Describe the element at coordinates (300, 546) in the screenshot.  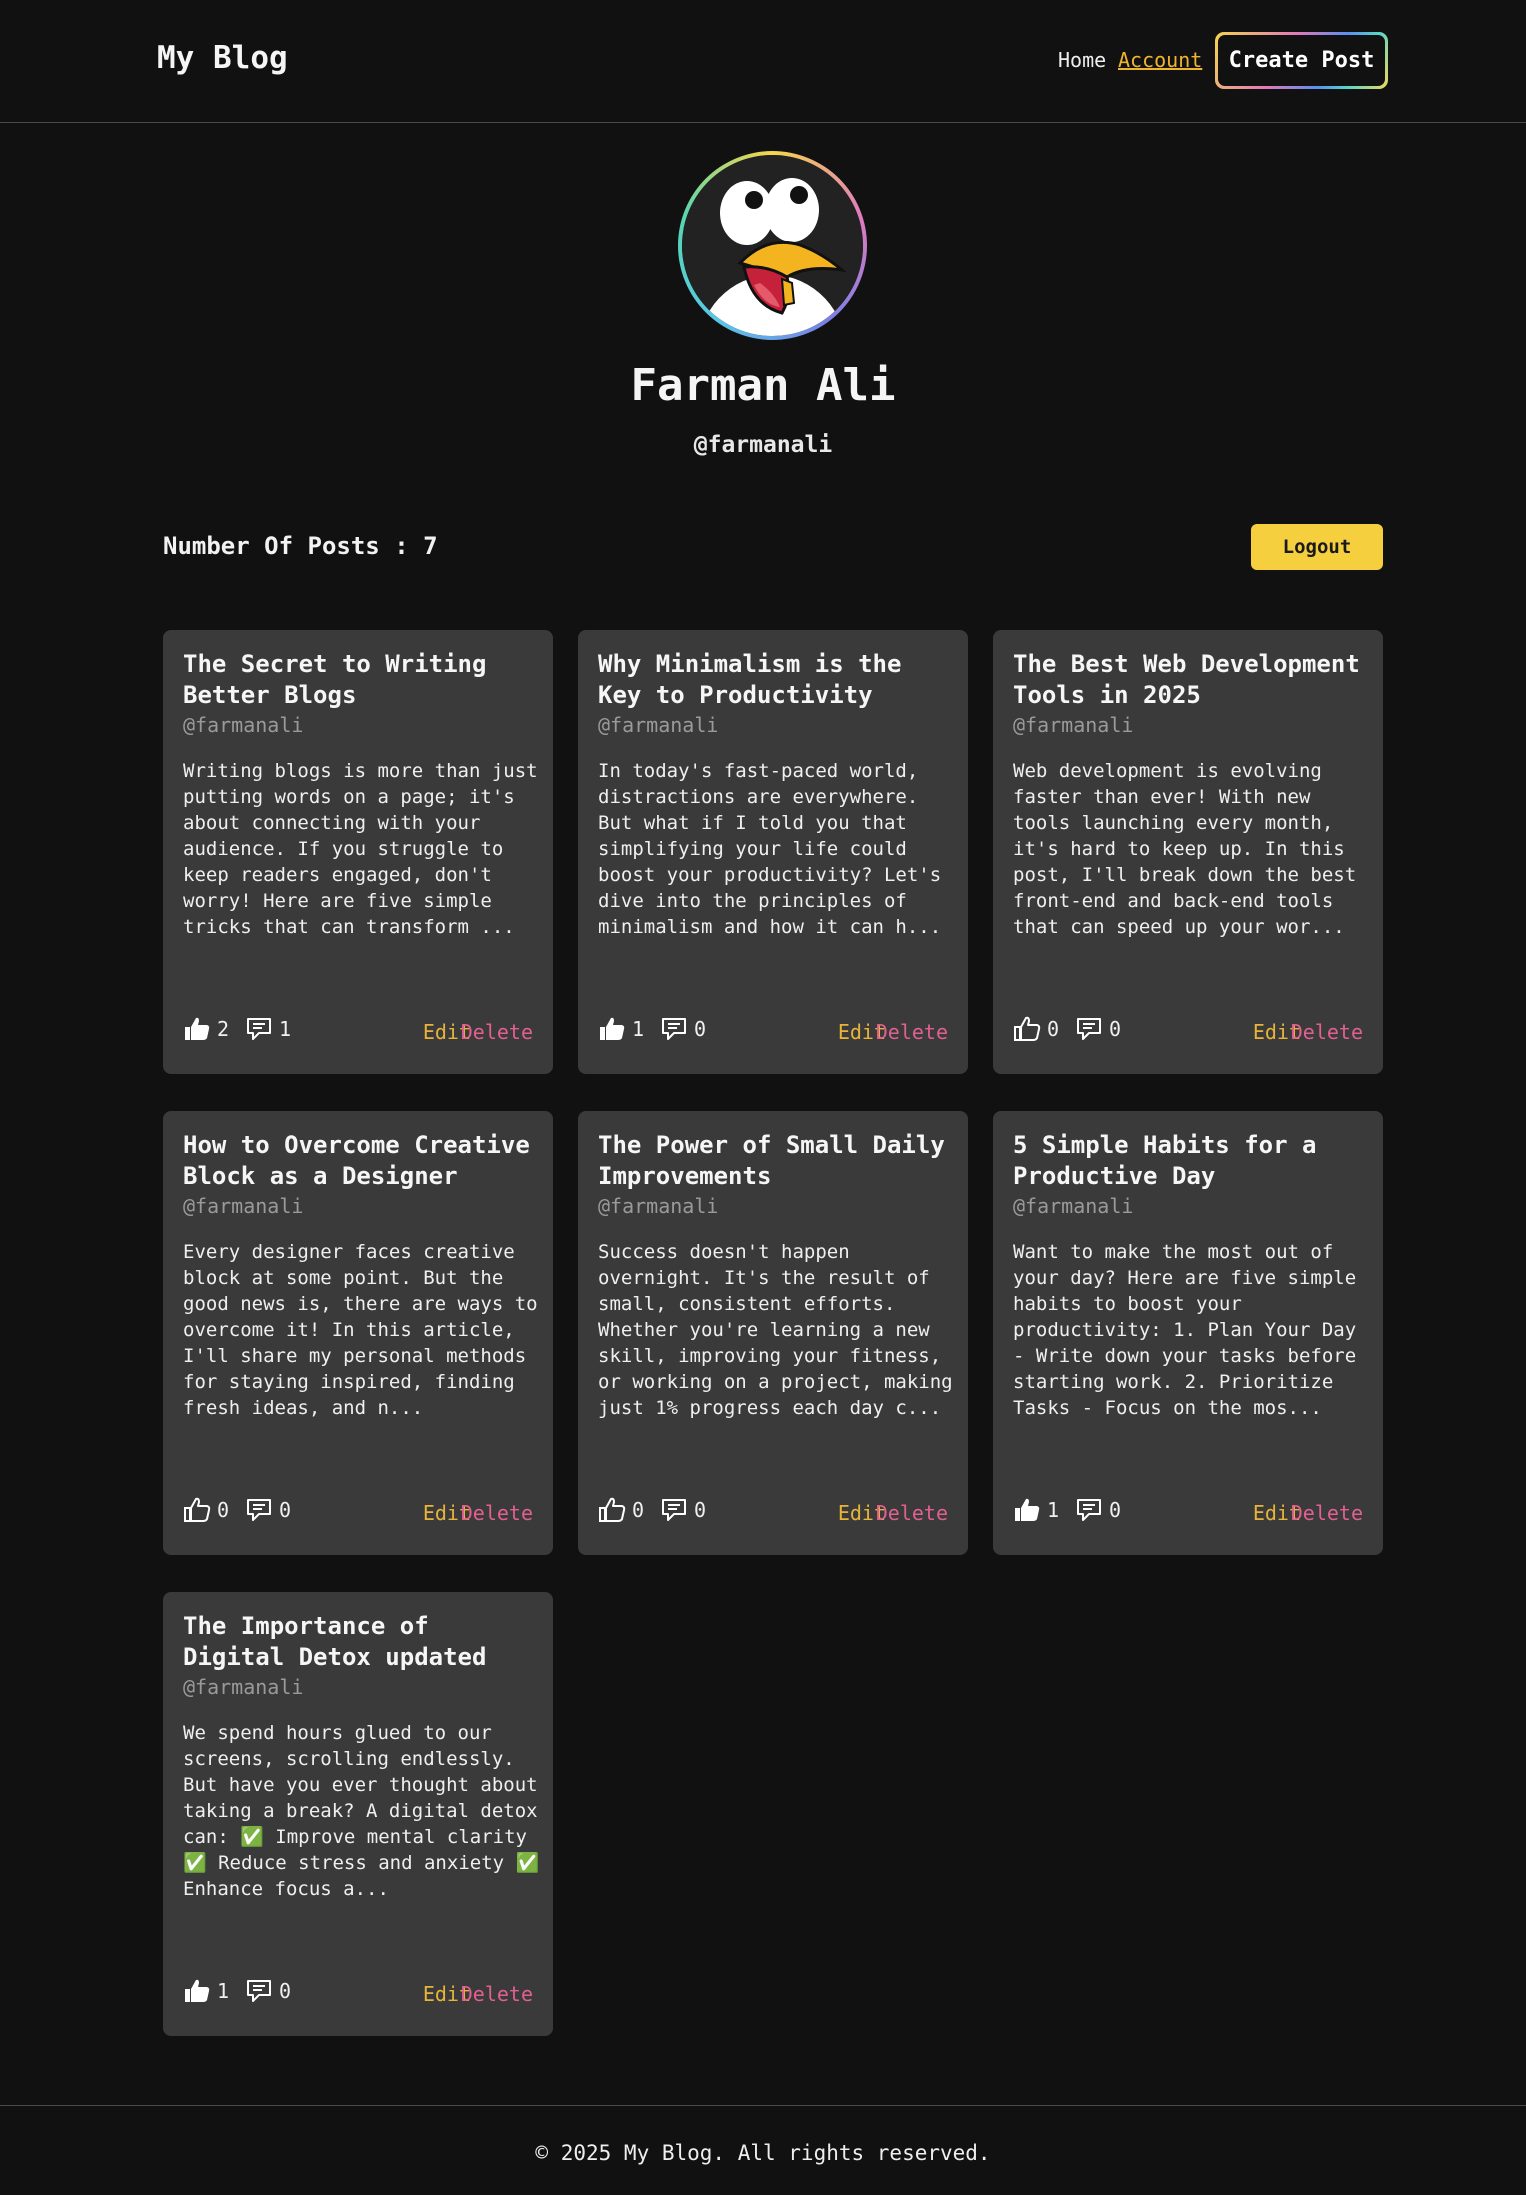
I see `posts-count: Number Of Posts : 7` at that location.